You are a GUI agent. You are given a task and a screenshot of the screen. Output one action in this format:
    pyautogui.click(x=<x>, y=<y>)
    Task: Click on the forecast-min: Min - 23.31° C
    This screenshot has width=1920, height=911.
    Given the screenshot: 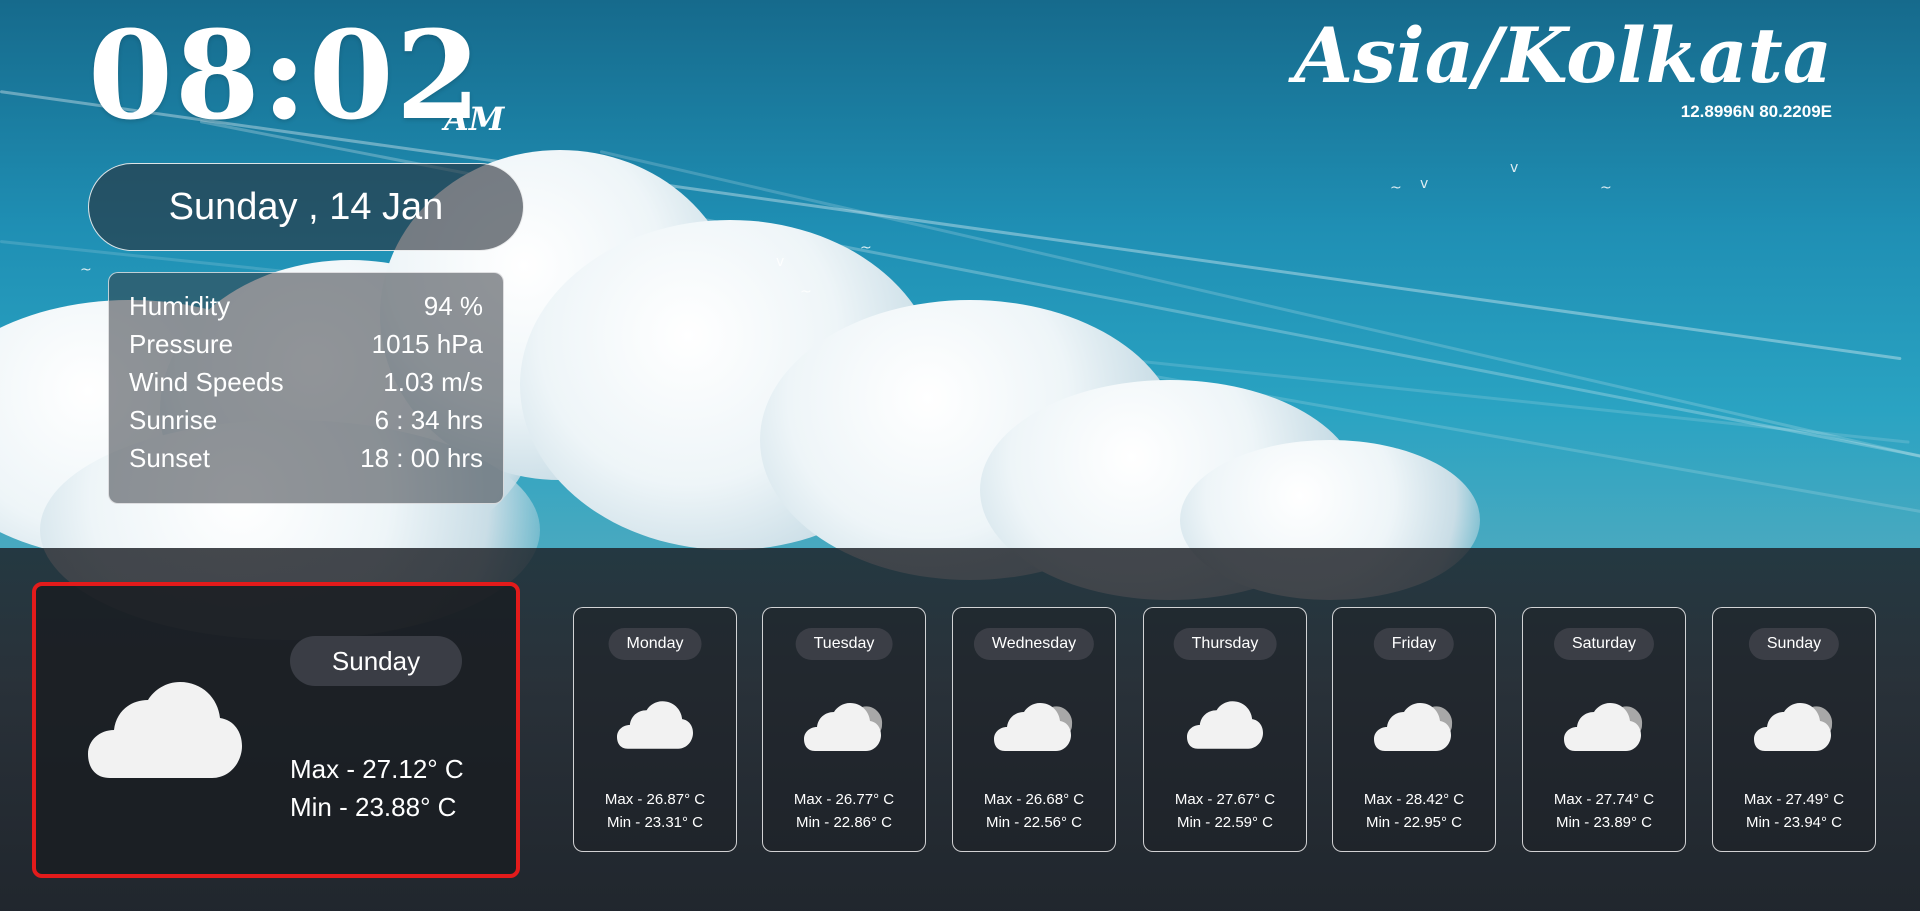 What is the action you would take?
    pyautogui.click(x=655, y=822)
    